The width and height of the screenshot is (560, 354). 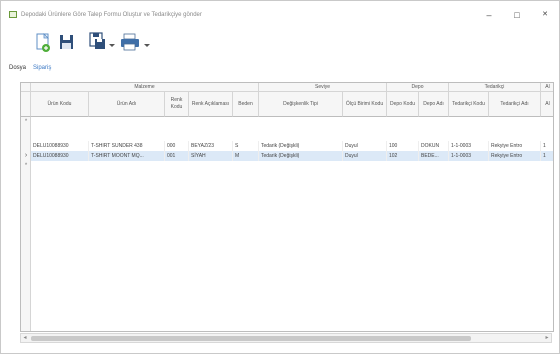 What do you see at coordinates (60, 104) in the screenshot?
I see `column-header-urun-kodu: Ürün Kodu` at bounding box center [60, 104].